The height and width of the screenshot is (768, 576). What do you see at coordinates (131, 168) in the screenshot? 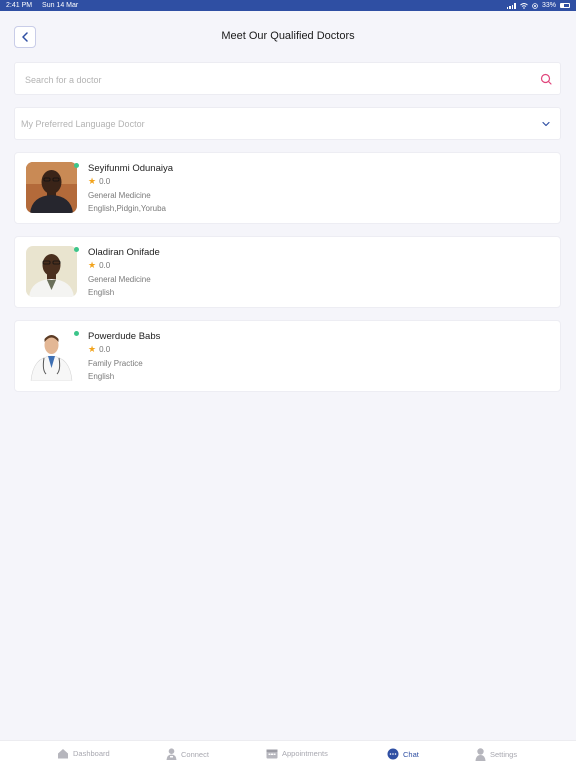
I see `doctor-name: Seyifunmi Odunaiya` at bounding box center [131, 168].